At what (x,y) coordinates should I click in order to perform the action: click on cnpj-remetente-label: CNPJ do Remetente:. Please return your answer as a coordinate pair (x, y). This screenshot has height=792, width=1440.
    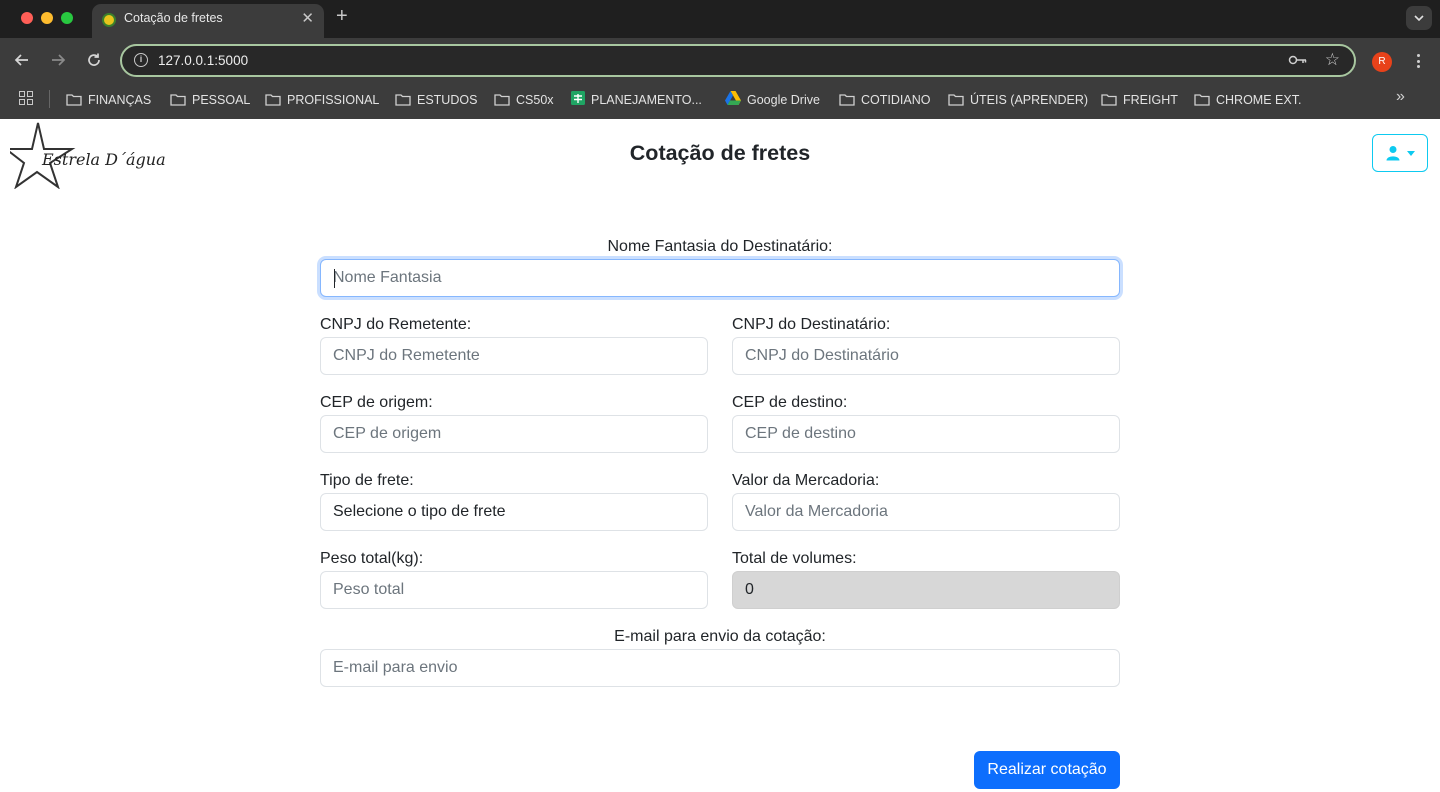
    Looking at the image, I should click on (396, 324).